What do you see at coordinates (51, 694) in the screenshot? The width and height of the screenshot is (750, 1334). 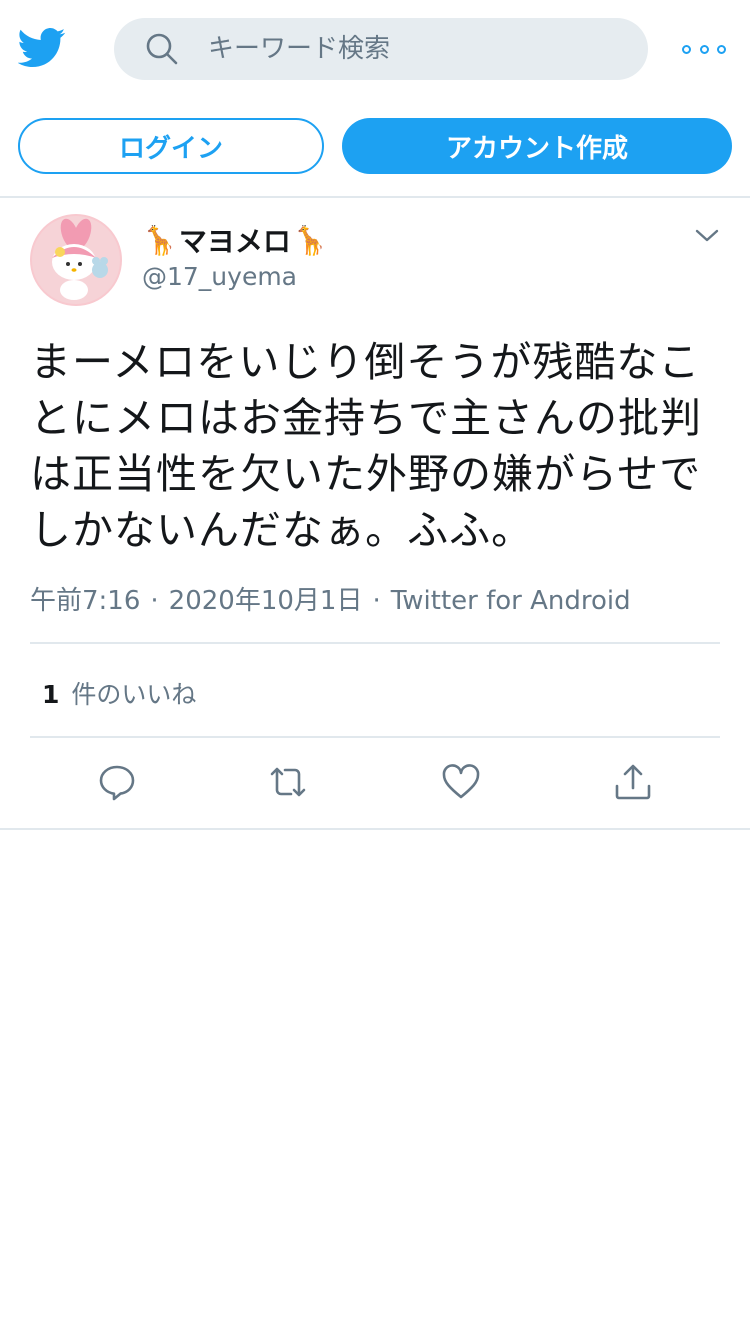 I see `likes-count: 1` at bounding box center [51, 694].